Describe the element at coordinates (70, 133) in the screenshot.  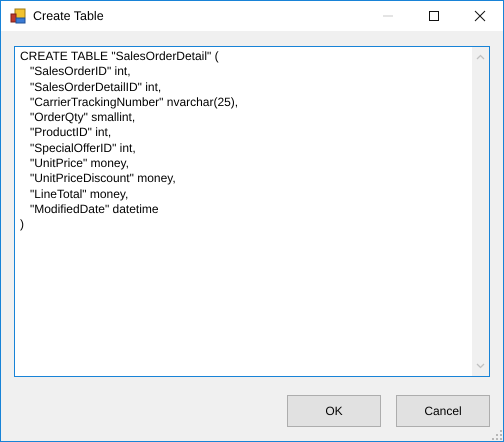
I see `code-line: "ProductID" int,` at that location.